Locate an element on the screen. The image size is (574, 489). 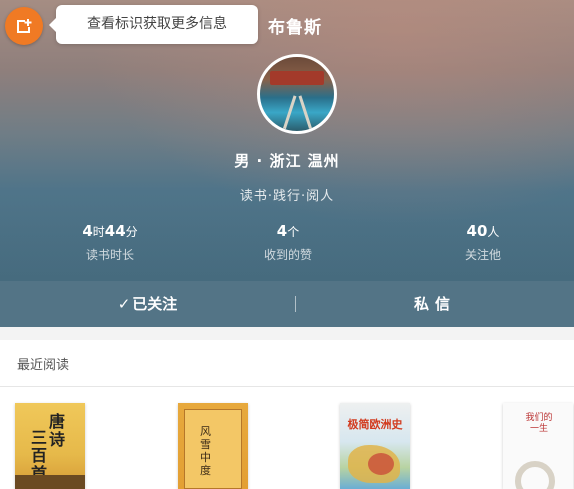
section-divider is located at coordinates (287, 386).